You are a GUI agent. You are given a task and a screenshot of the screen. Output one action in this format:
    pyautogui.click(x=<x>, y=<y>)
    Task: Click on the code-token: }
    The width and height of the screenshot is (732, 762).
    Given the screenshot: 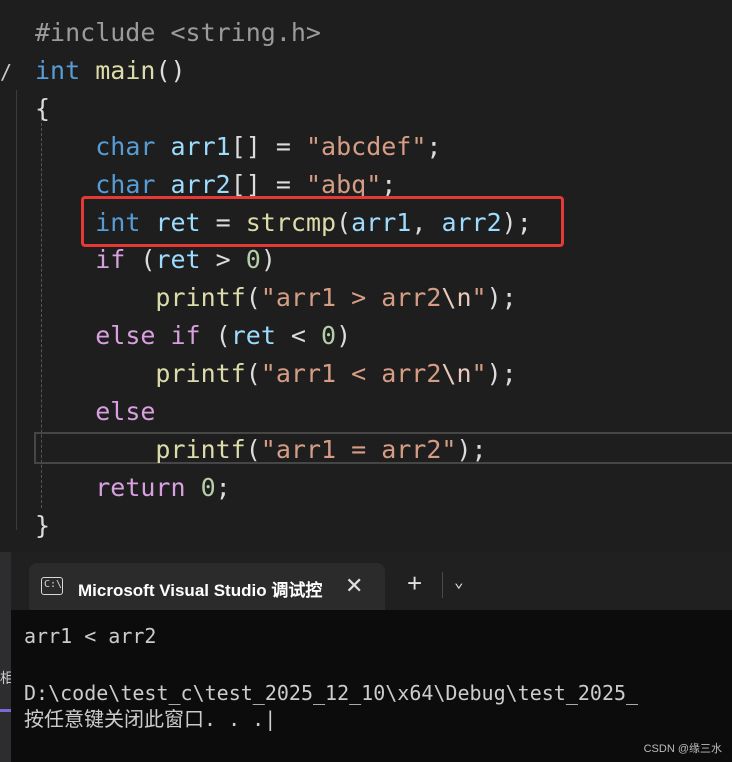 What is the action you would take?
    pyautogui.click(x=43, y=525)
    